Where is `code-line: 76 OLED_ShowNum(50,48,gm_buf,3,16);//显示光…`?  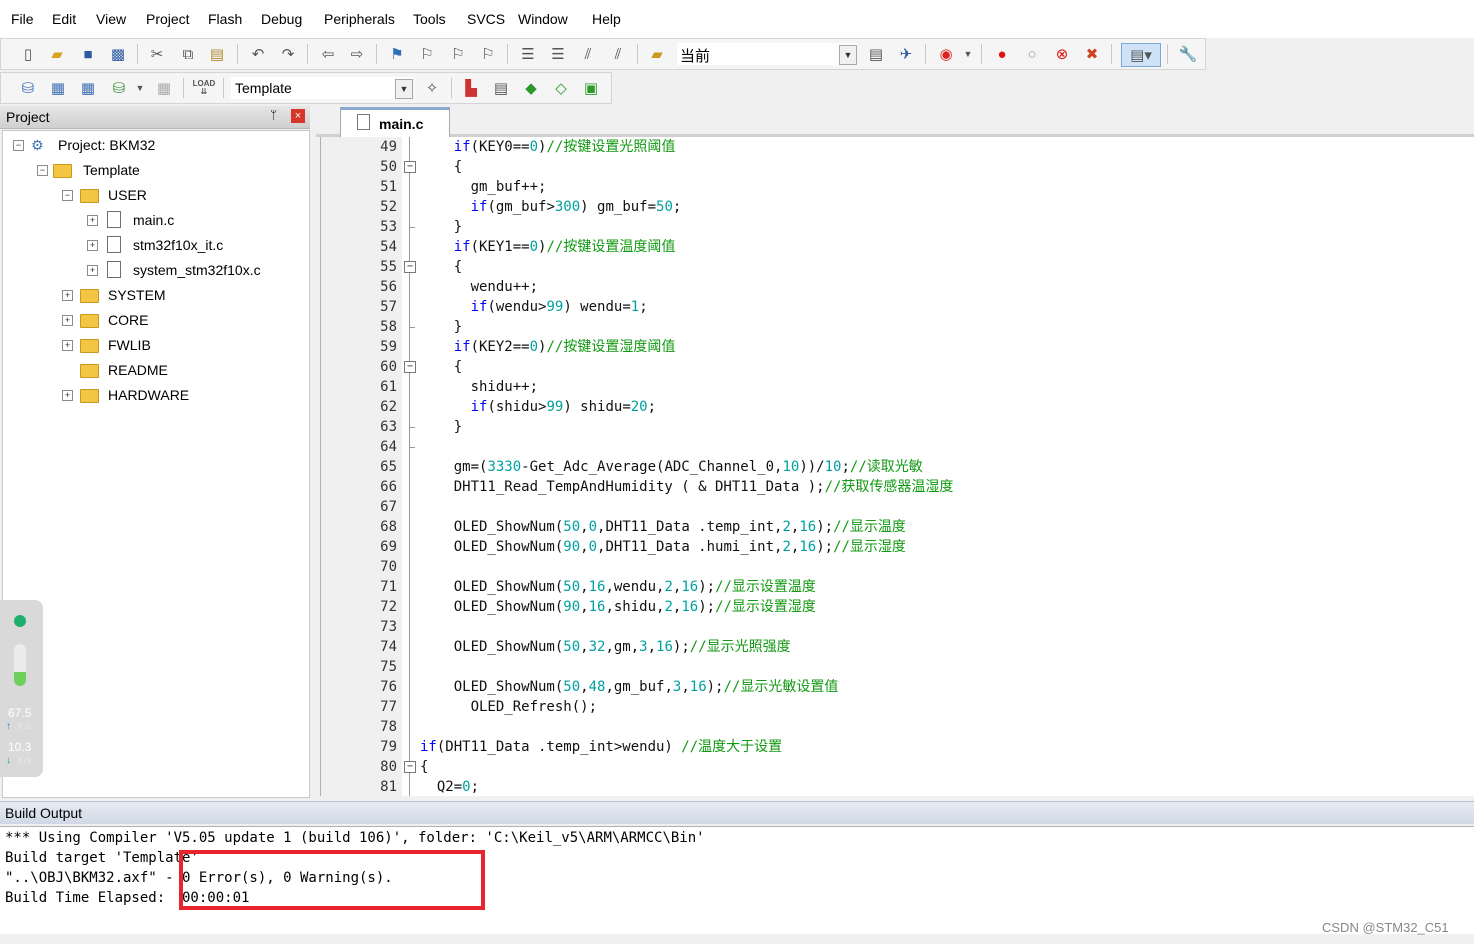
code-line: 76 OLED_ShowNum(50,48,gm_buf,3,16);//显示光… is located at coordinates (896, 687).